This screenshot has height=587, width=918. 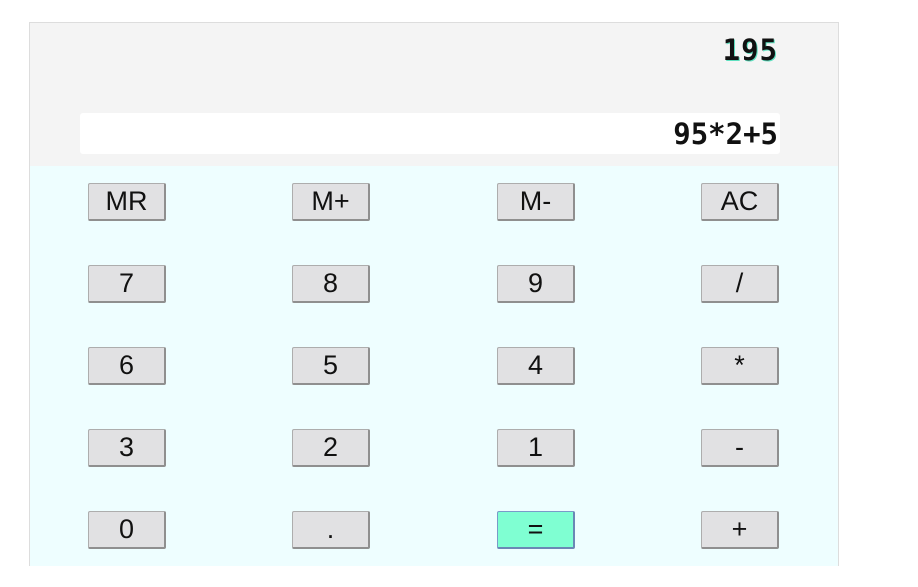 I want to click on digit-0-button: 0, so click(x=127, y=530).